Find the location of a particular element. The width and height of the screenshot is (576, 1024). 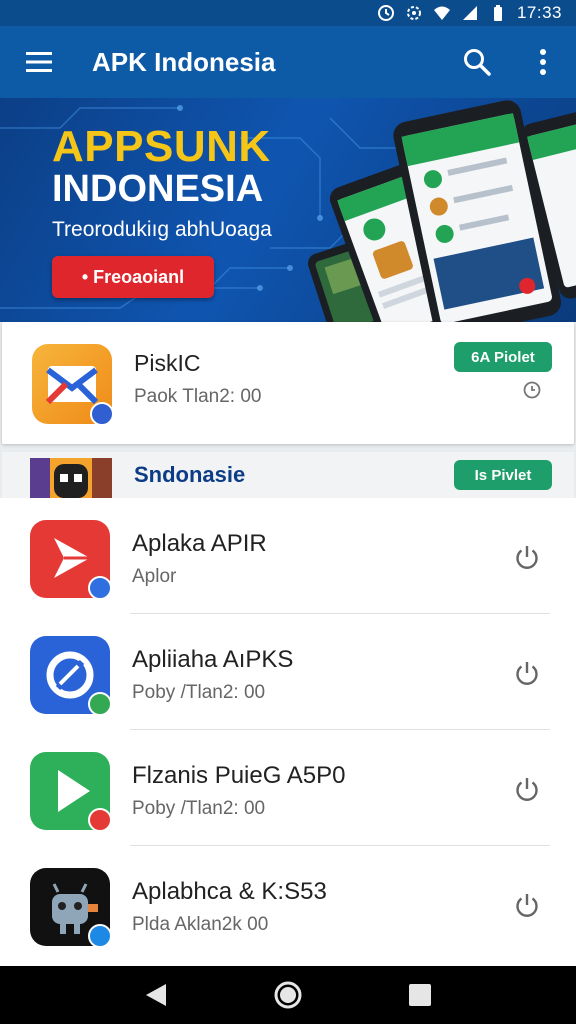

app-bar: APK Indonesia is located at coordinates (288, 62).